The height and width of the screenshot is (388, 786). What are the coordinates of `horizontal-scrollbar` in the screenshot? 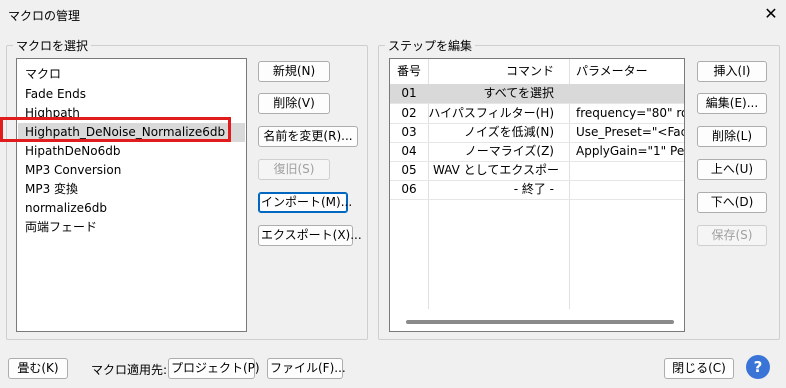 It's located at (540, 322).